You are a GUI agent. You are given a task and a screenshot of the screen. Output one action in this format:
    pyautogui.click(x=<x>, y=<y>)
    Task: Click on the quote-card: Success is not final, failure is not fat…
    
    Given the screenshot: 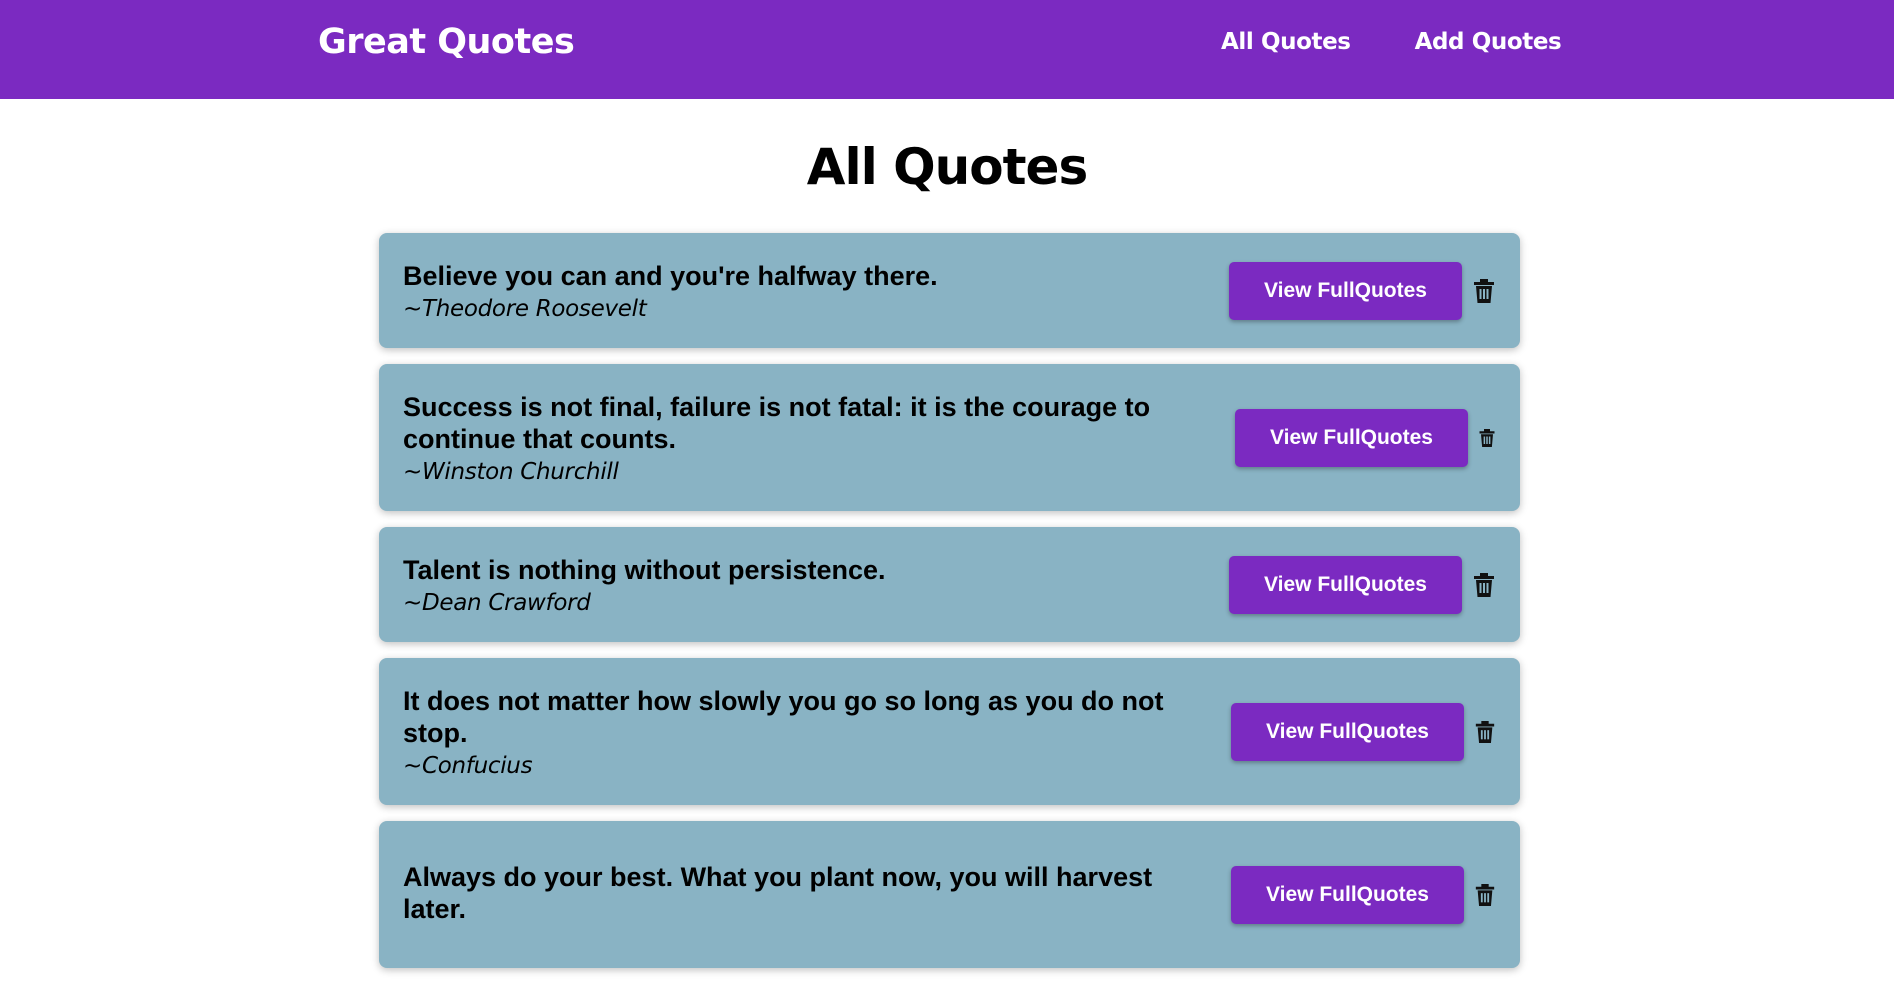 What is the action you would take?
    pyautogui.click(x=949, y=437)
    